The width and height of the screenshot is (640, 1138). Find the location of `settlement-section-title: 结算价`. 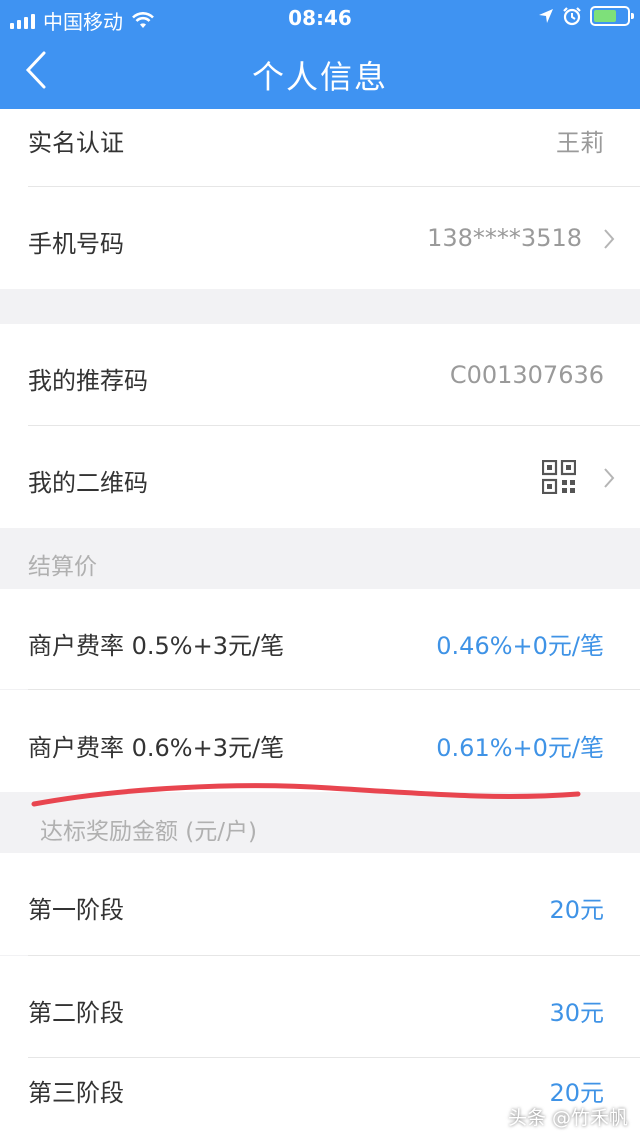

settlement-section-title: 结算价 is located at coordinates (62, 567).